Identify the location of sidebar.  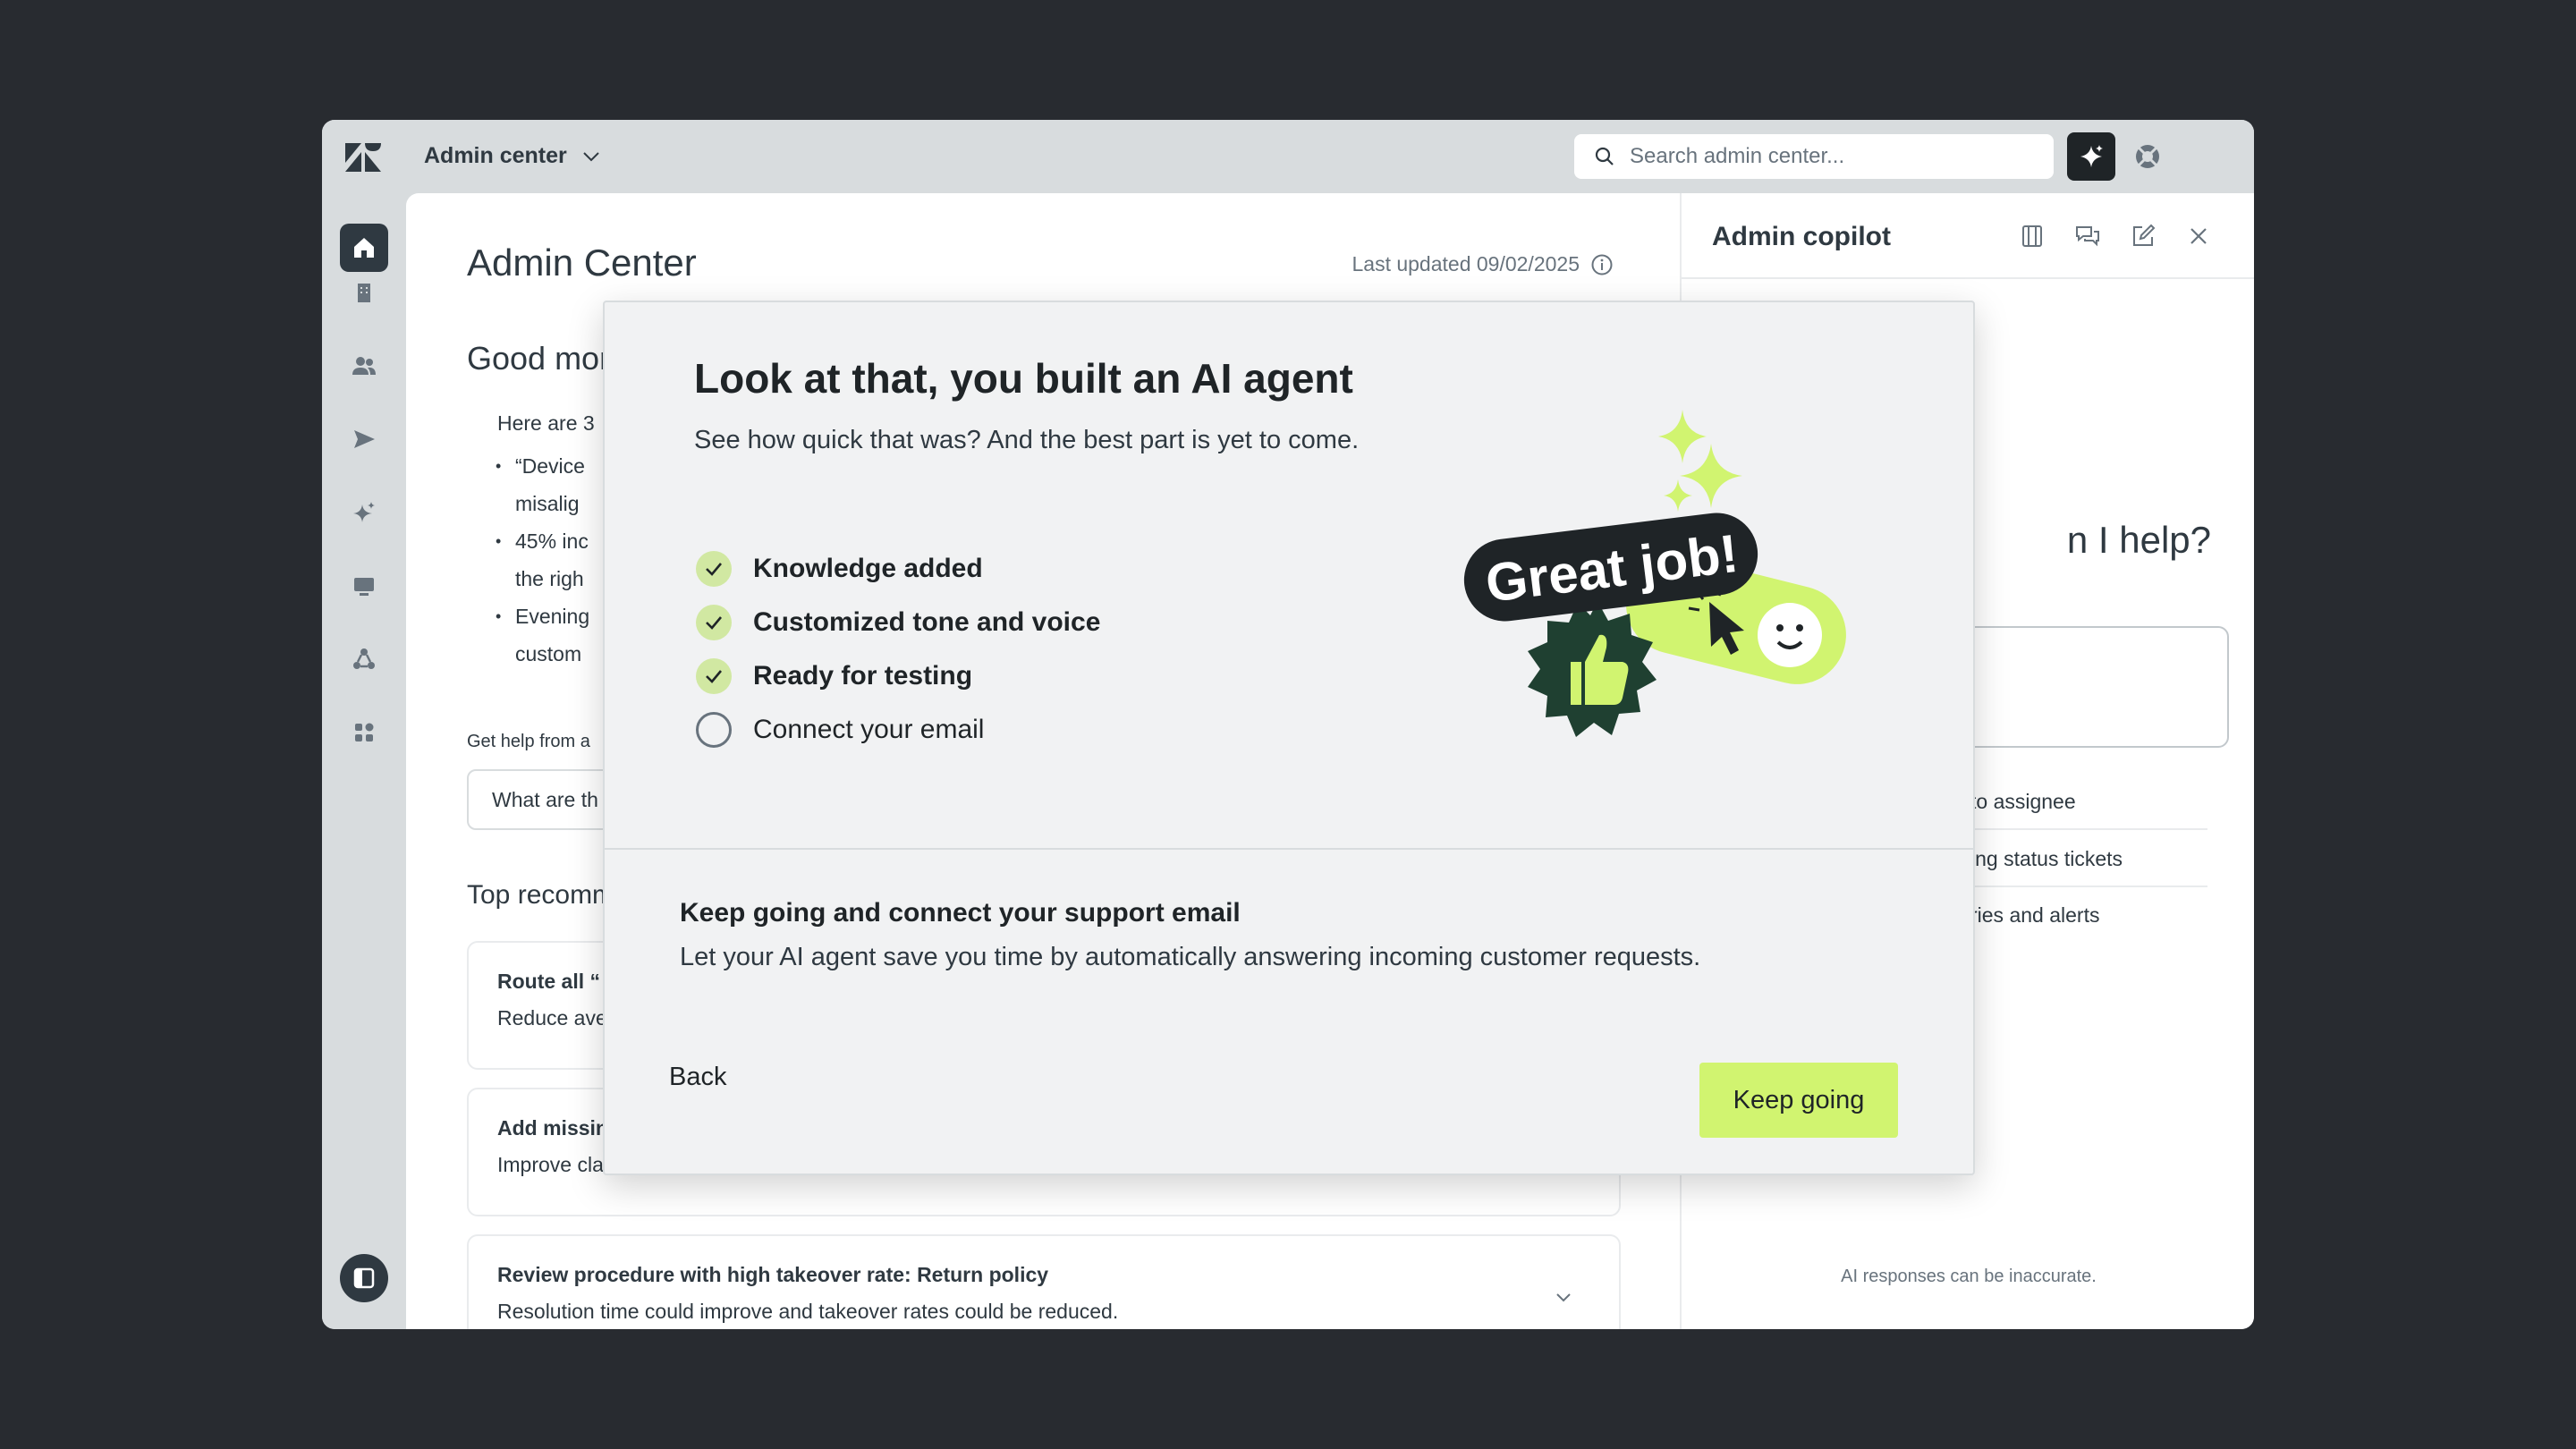
(364, 761).